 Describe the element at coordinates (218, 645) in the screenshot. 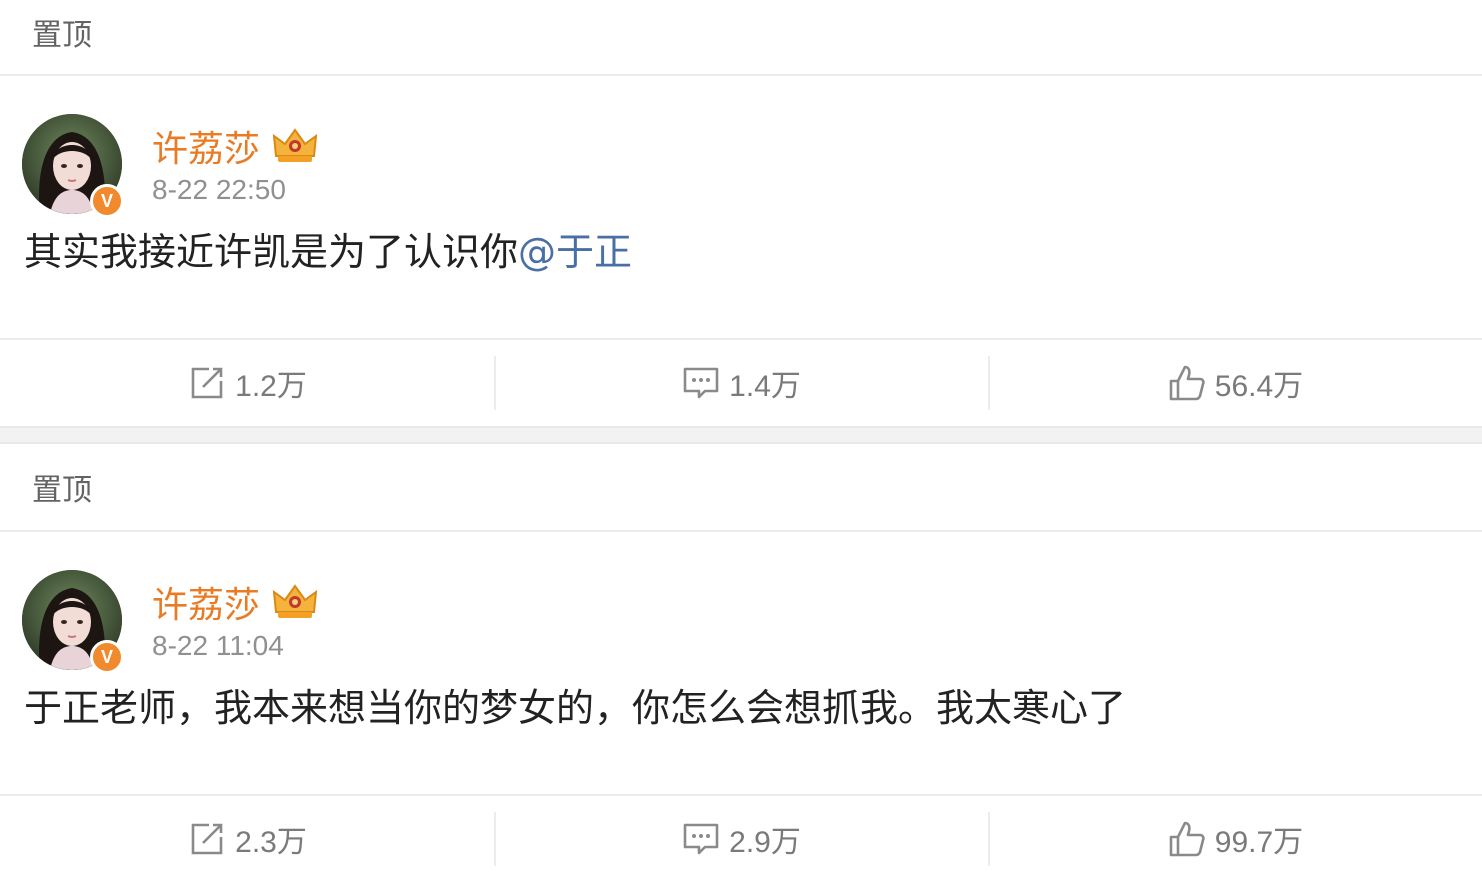

I see `post-timestamp: 8-22 11:04` at that location.